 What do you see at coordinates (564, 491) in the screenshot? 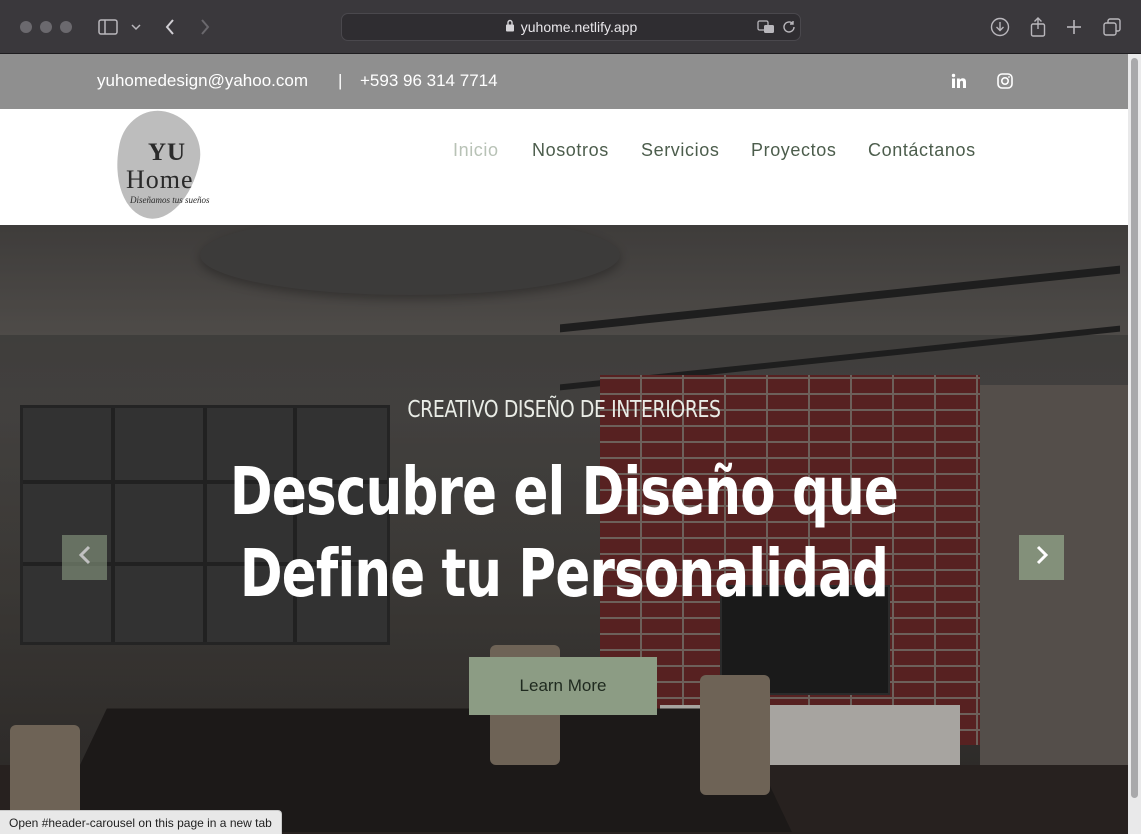
I see `hero-title-line-1: Descubre el Diseño que` at bounding box center [564, 491].